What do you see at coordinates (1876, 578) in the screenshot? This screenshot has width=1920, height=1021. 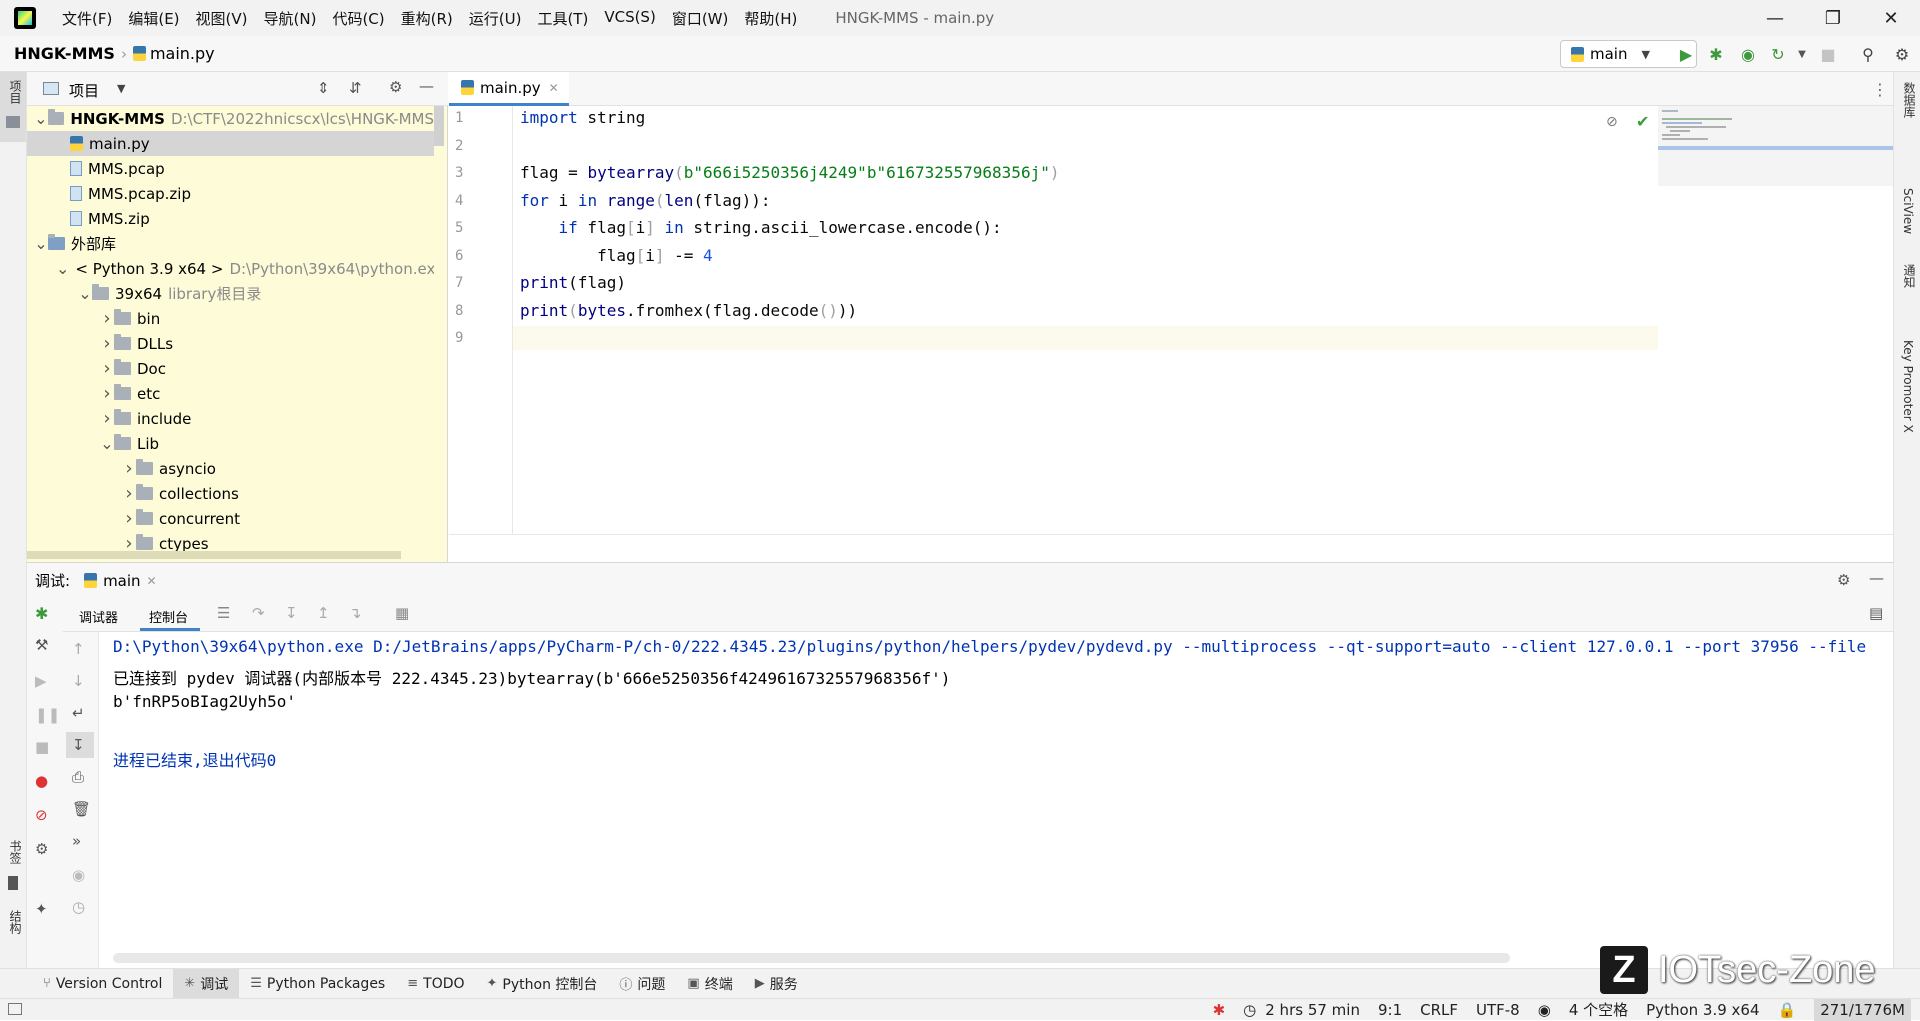 I see `hide-debug-panel-icon: —` at bounding box center [1876, 578].